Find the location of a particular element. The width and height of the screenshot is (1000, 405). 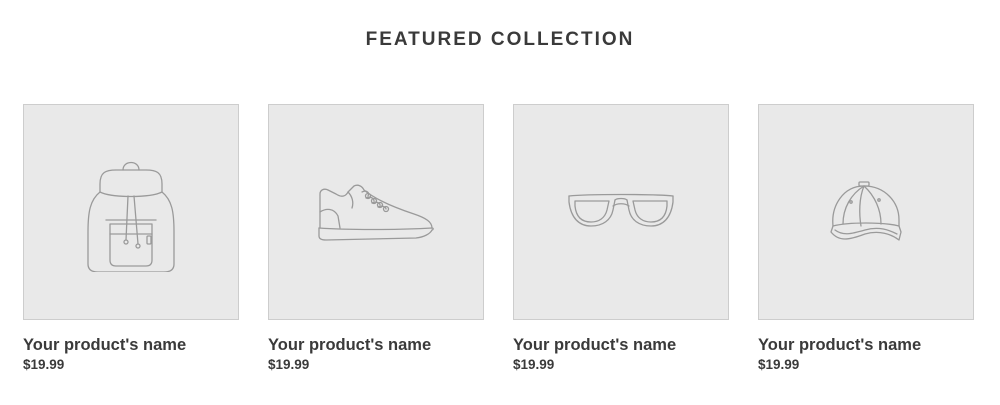

cap-icon is located at coordinates (866, 211).